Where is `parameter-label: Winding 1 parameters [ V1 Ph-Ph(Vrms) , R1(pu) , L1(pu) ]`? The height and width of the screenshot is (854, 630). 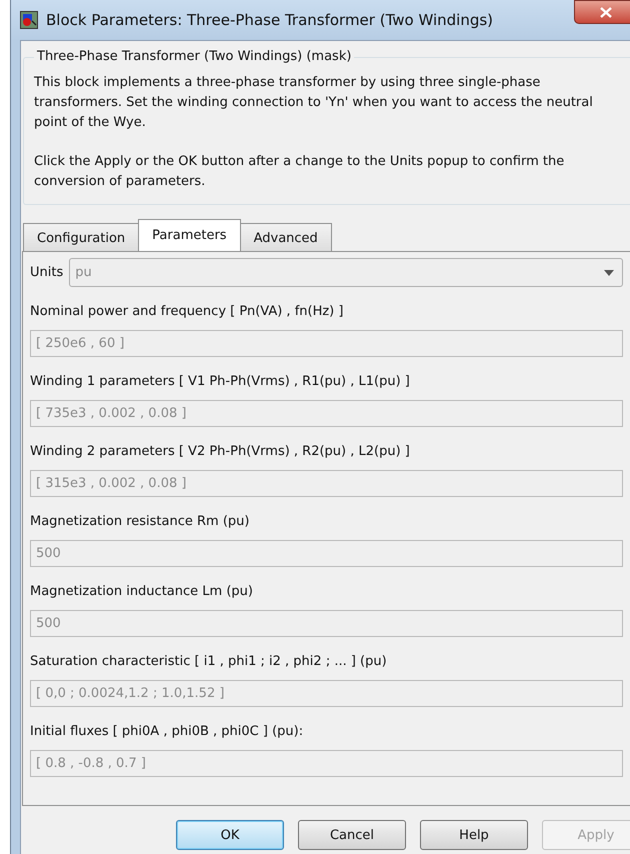 parameter-label: Winding 1 parameters [ V1 Ph-Ph(Vrms) , R1(pu) , L1(pu) ] is located at coordinates (220, 382).